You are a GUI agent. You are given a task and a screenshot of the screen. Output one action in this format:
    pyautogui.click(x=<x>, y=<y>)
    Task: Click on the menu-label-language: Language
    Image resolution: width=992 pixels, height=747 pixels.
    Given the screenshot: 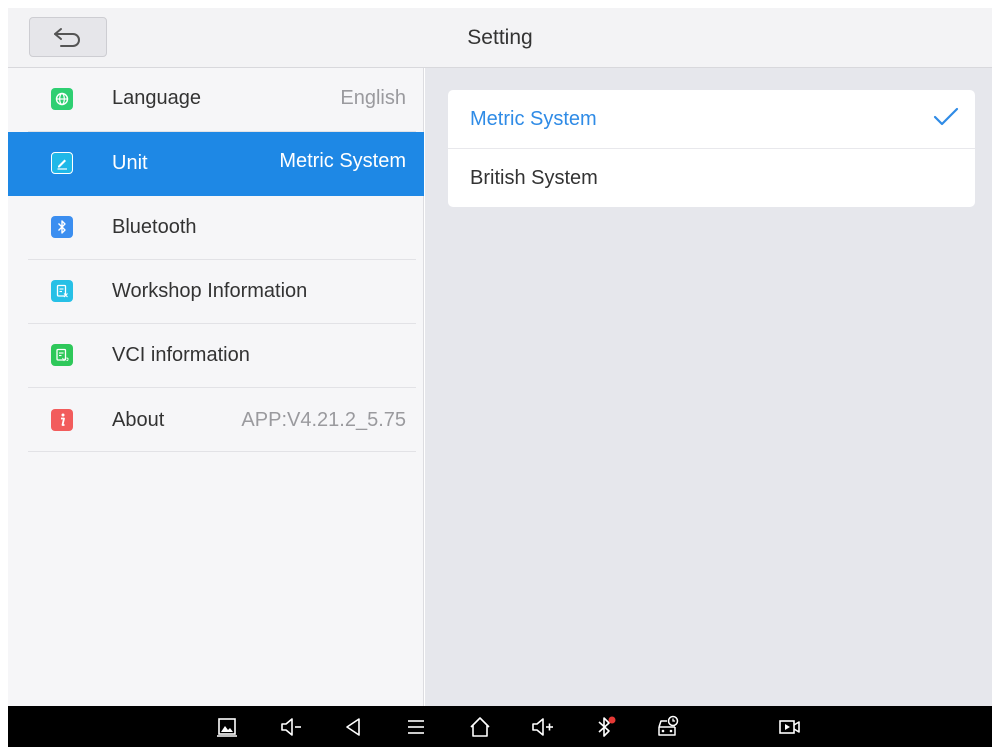 What is the action you would take?
    pyautogui.click(x=156, y=98)
    